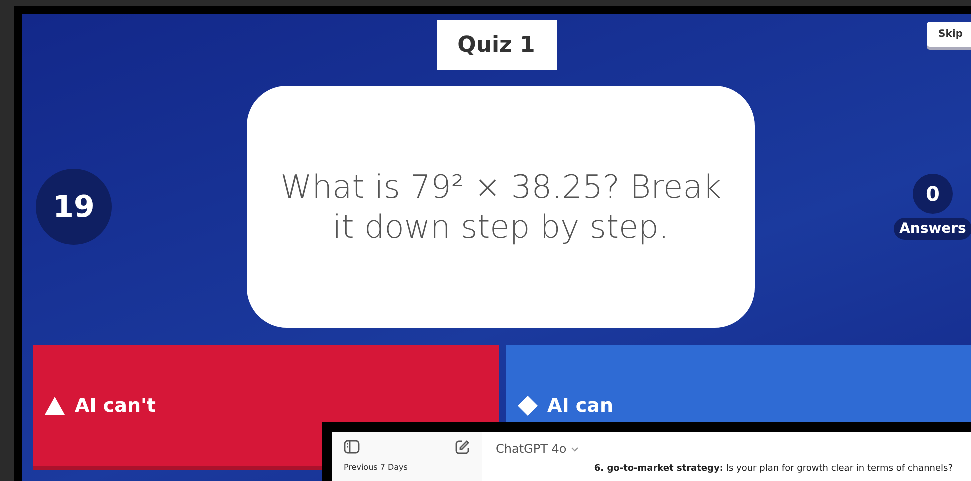 The width and height of the screenshot is (971, 481). Describe the element at coordinates (574, 449) in the screenshot. I see `chevron-down-icon` at that location.